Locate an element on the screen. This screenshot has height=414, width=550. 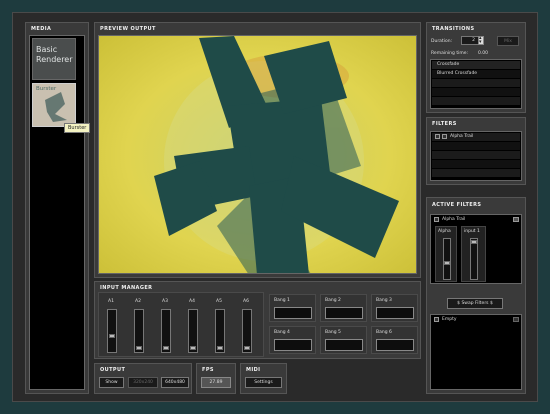
bang-label: Bang 1 is located at coordinates (282, 300).